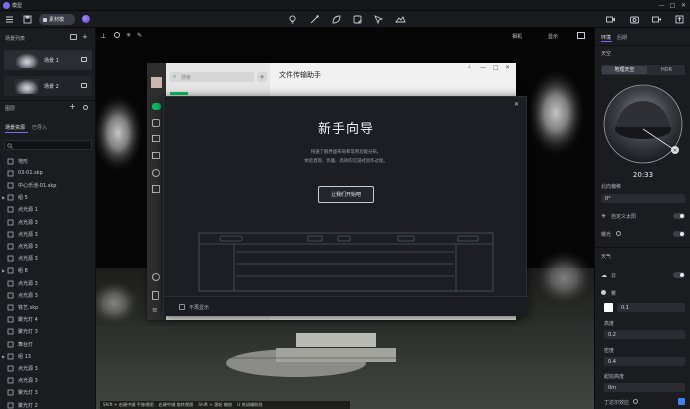 The width and height of the screenshot is (690, 409). Describe the element at coordinates (27, 19) in the screenshot. I see `save-icon` at that location.